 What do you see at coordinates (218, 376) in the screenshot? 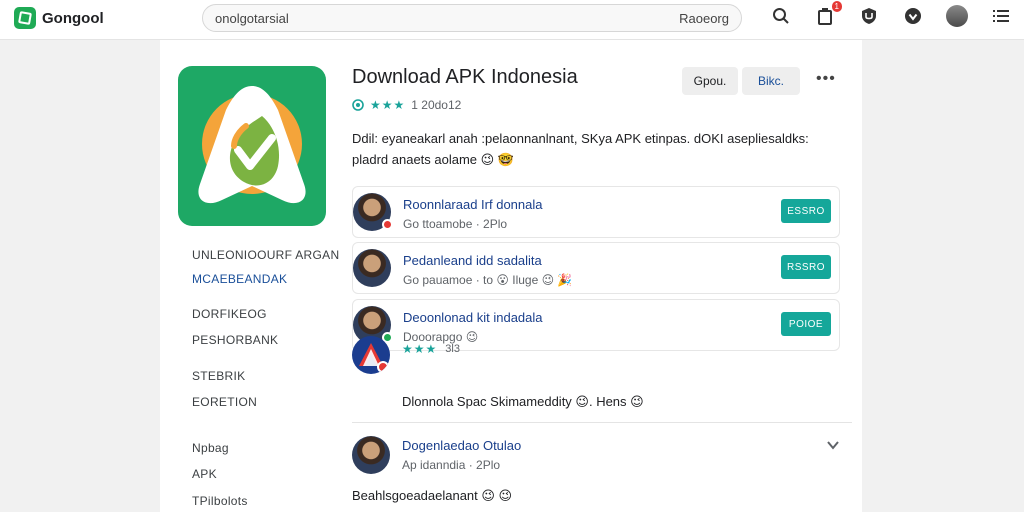
I see `nav-item: STEBRIK` at bounding box center [218, 376].